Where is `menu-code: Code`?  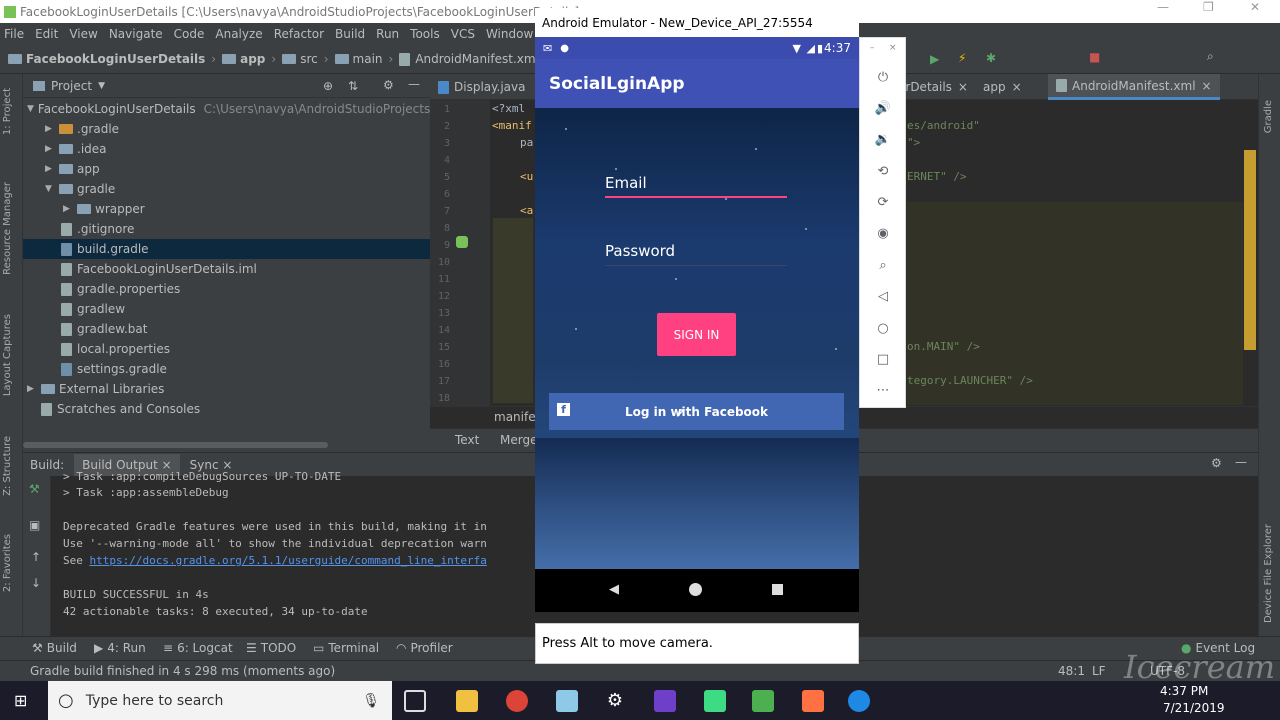
menu-code: Code is located at coordinates (189, 34).